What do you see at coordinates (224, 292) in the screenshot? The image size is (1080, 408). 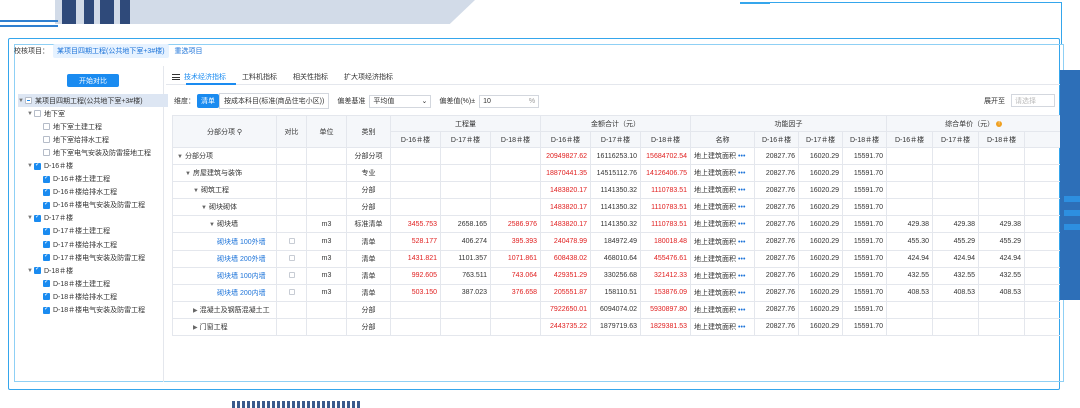 I see `cell-name: 砌块墙 200内墙` at bounding box center [224, 292].